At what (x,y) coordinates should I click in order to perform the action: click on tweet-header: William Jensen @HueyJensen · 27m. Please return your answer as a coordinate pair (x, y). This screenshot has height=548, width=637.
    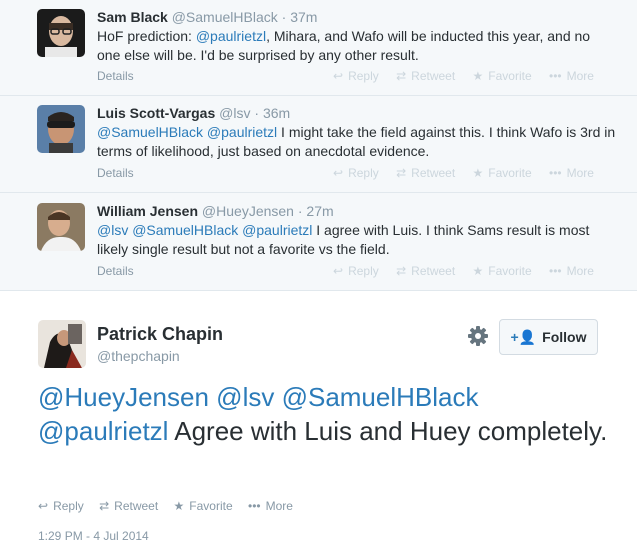
    Looking at the image, I should click on (215, 211).